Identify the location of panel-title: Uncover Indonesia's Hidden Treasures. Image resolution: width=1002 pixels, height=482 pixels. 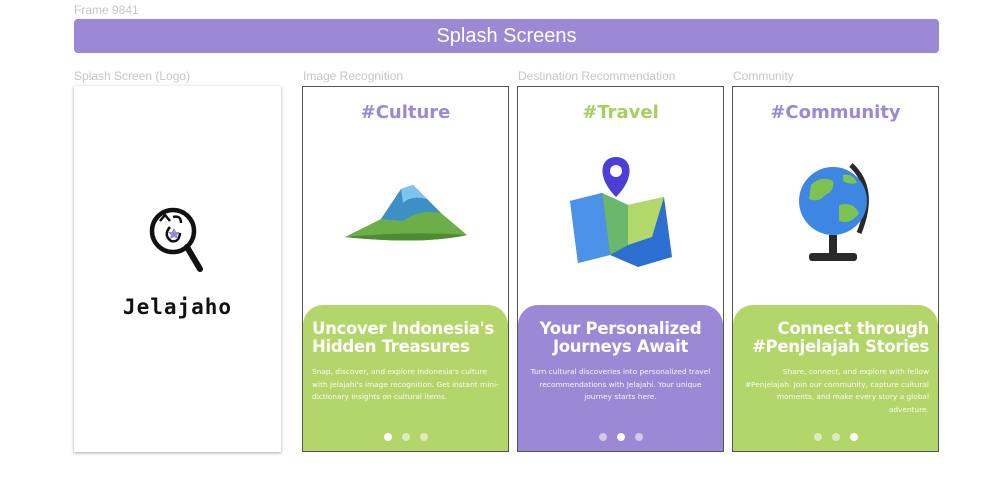
(403, 337).